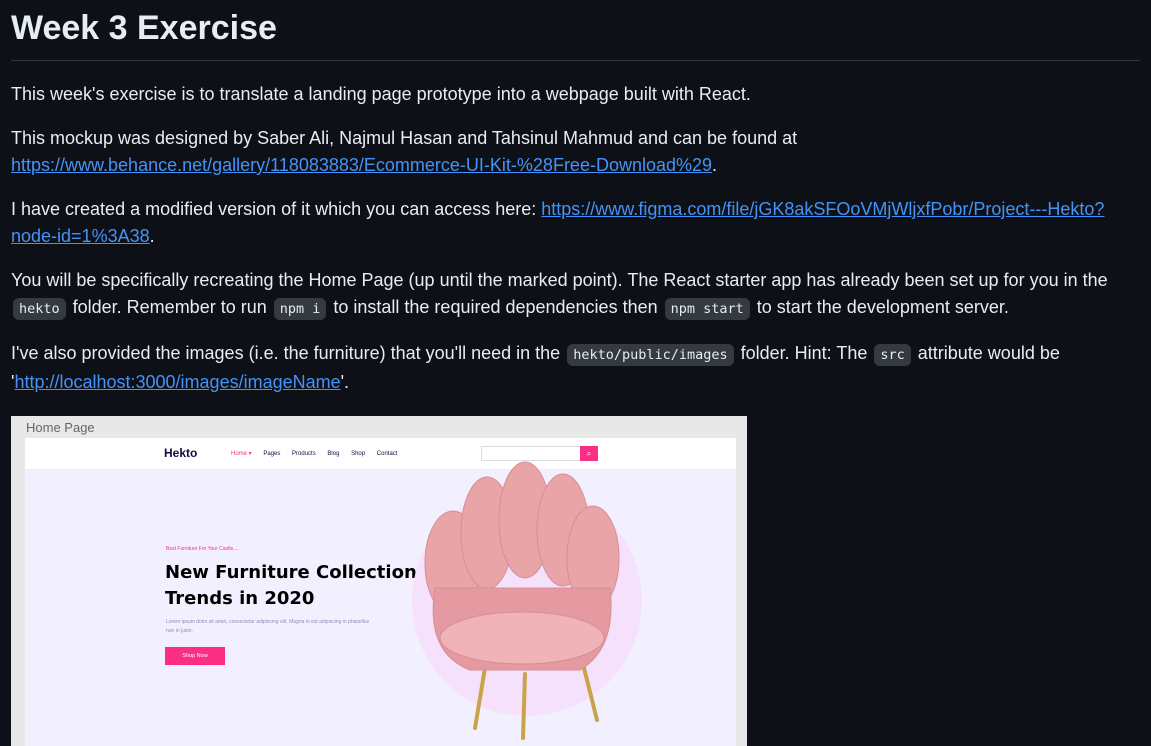 The width and height of the screenshot is (1151, 746). I want to click on code-images-path: hekto/public/images, so click(650, 355).